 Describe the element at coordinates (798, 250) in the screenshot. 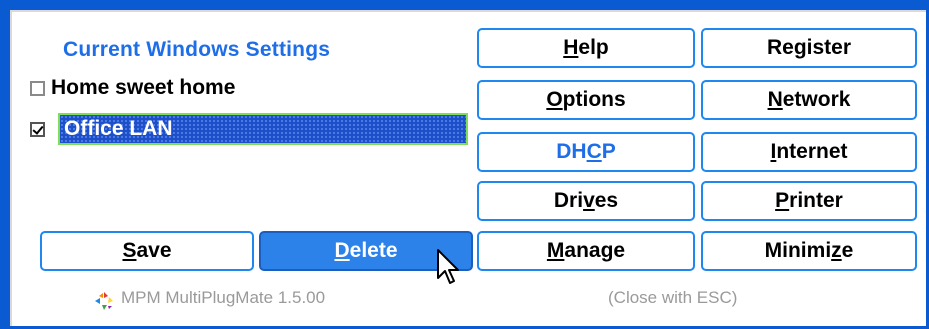

I see `label-part: Minimi` at that location.